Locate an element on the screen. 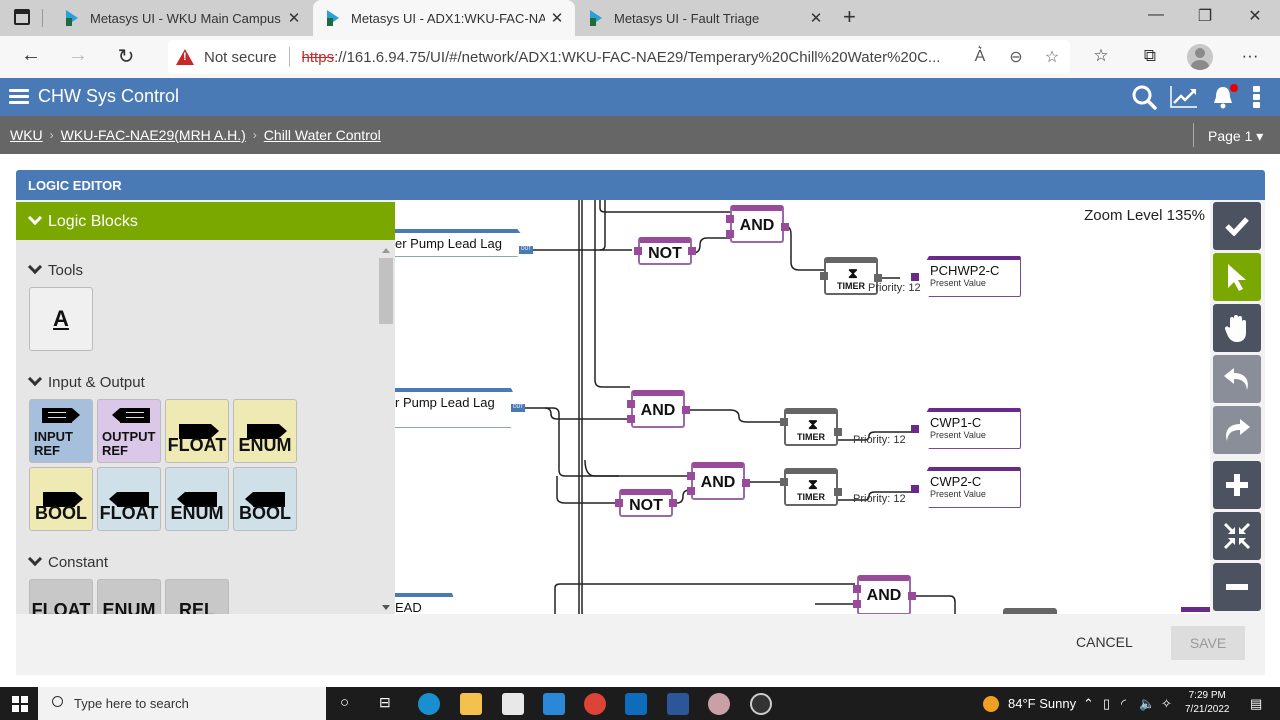 Image resolution: width=1280 pixels, height=720 pixels. notifications-bell-icon is located at coordinates (1224, 97).